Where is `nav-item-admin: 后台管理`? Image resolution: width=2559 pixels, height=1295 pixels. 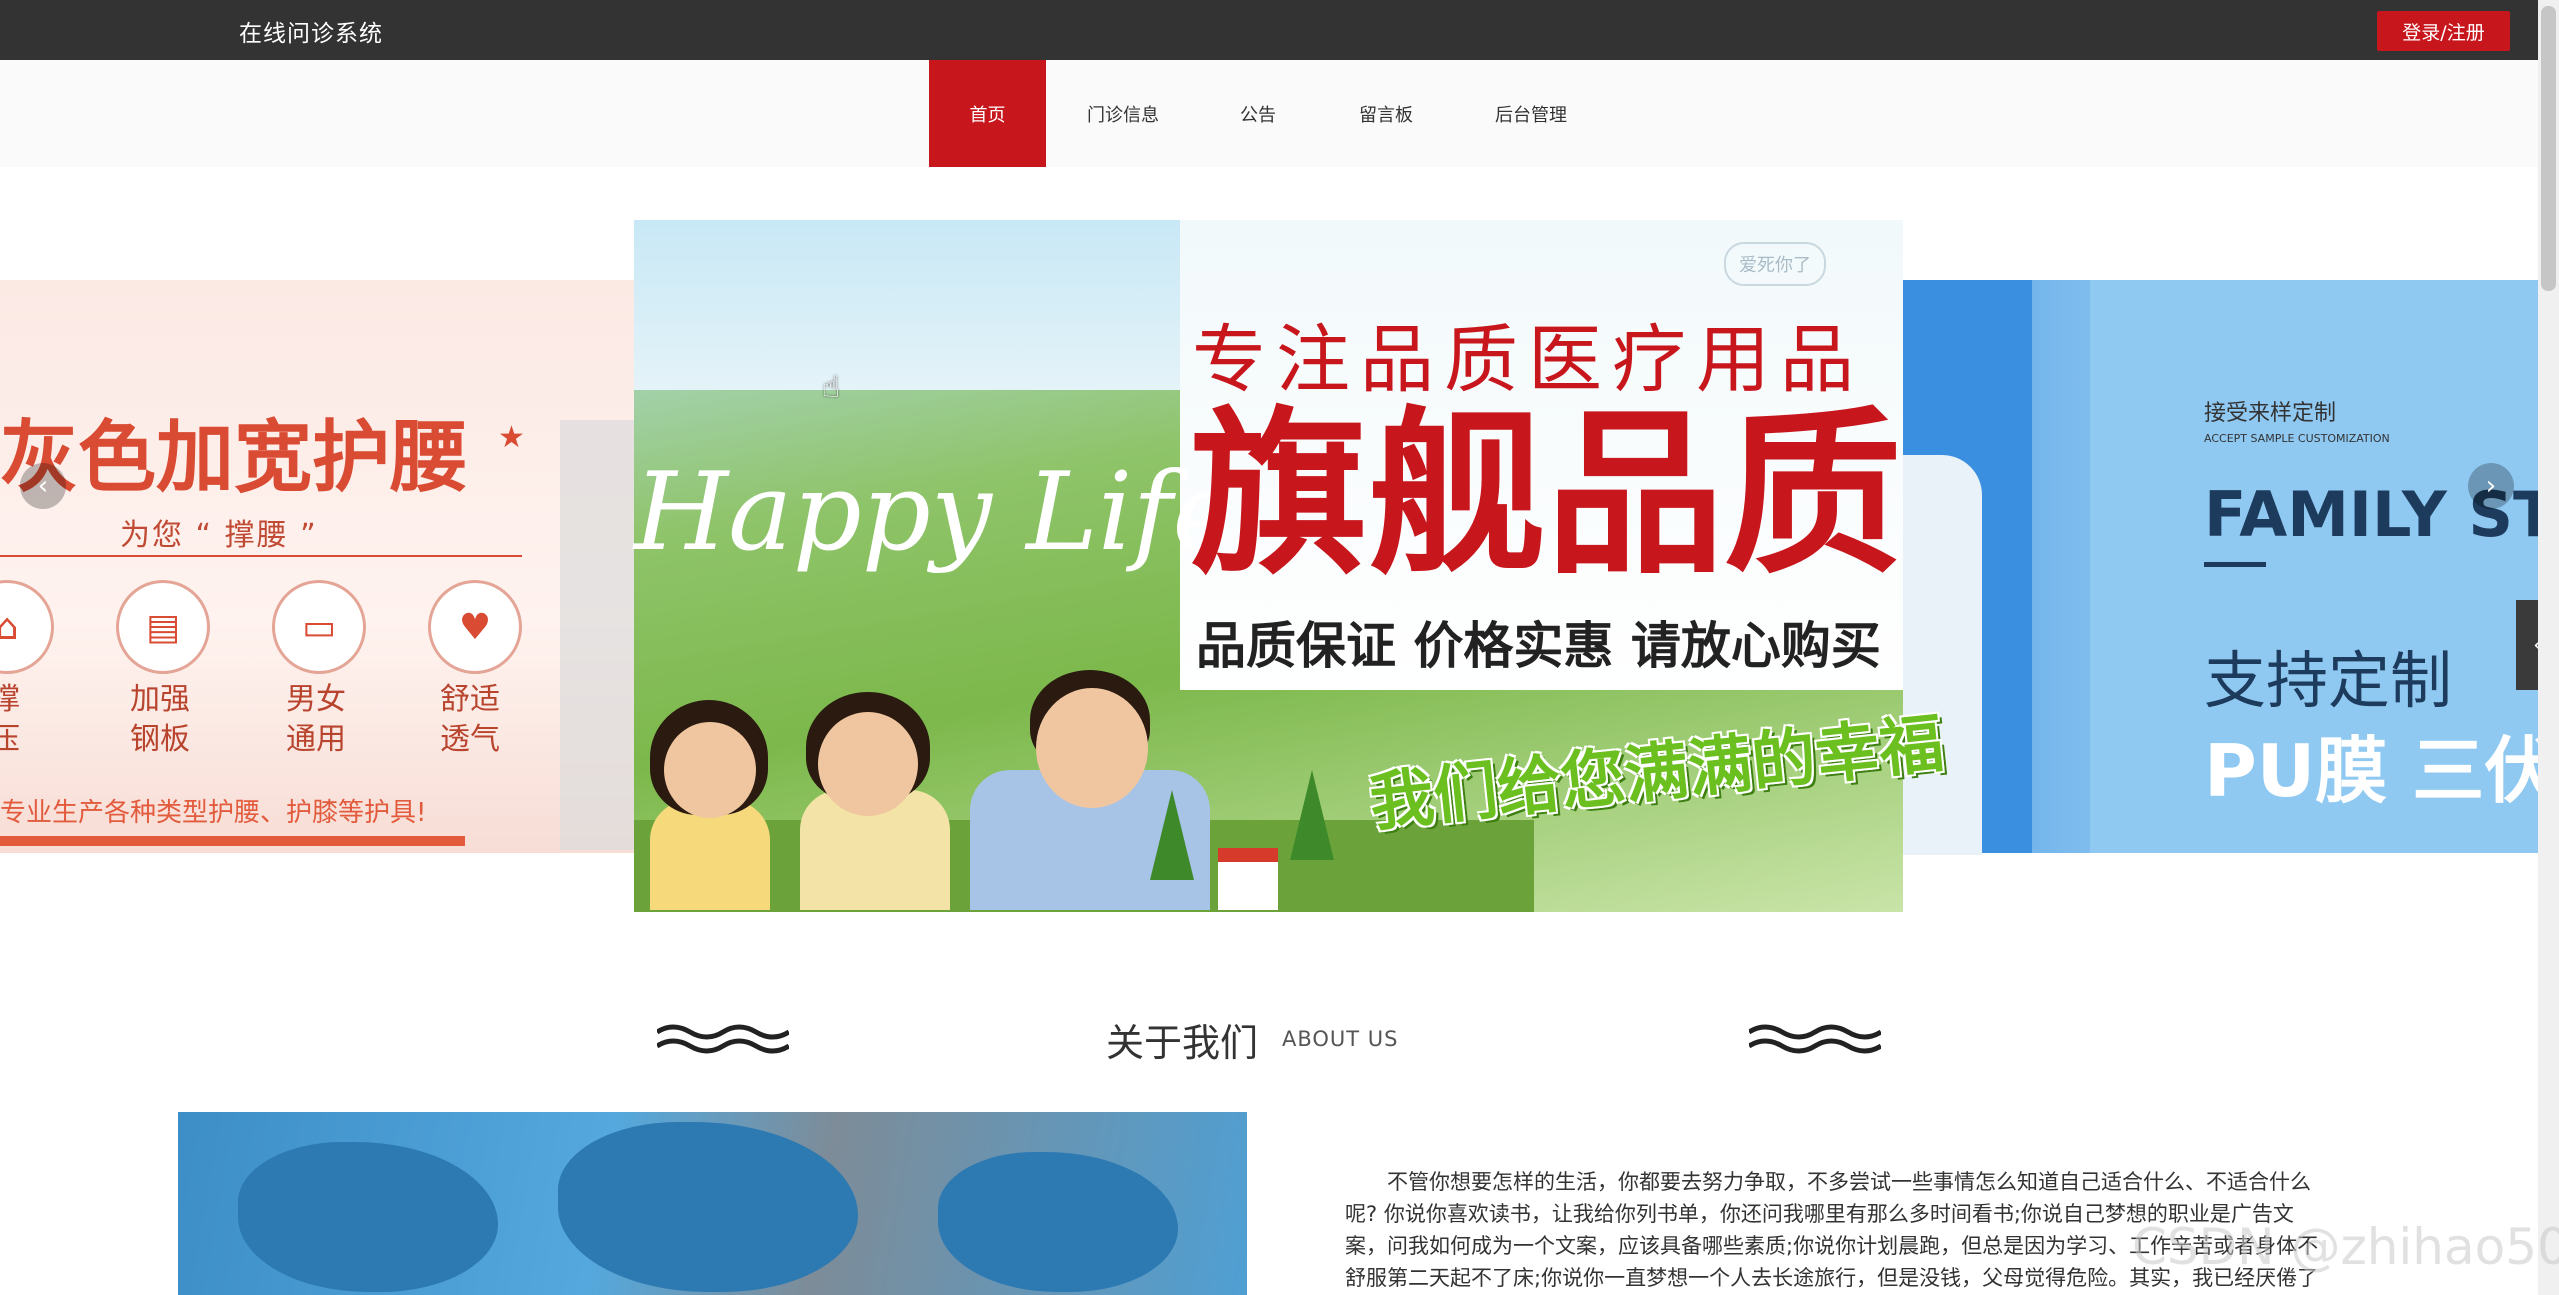
nav-item-admin: 后台管理 is located at coordinates (1531, 113).